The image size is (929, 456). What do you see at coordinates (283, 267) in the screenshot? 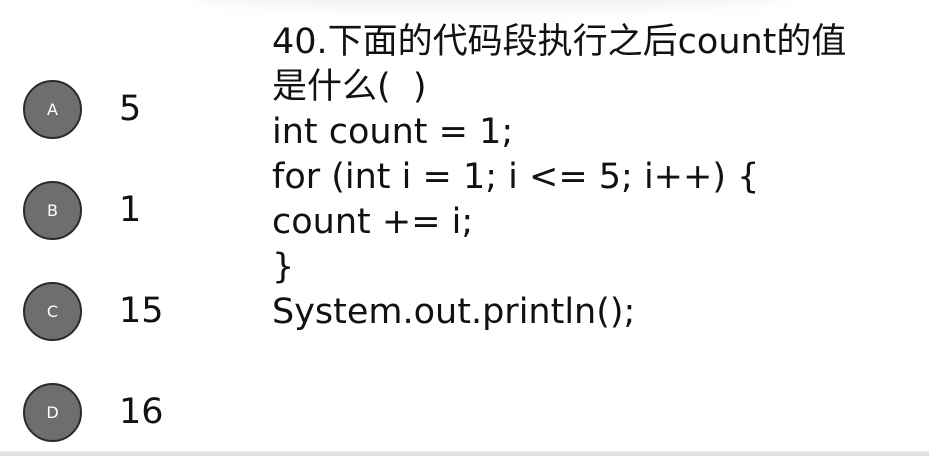
I see `code-line-closing-brace: }` at bounding box center [283, 267].